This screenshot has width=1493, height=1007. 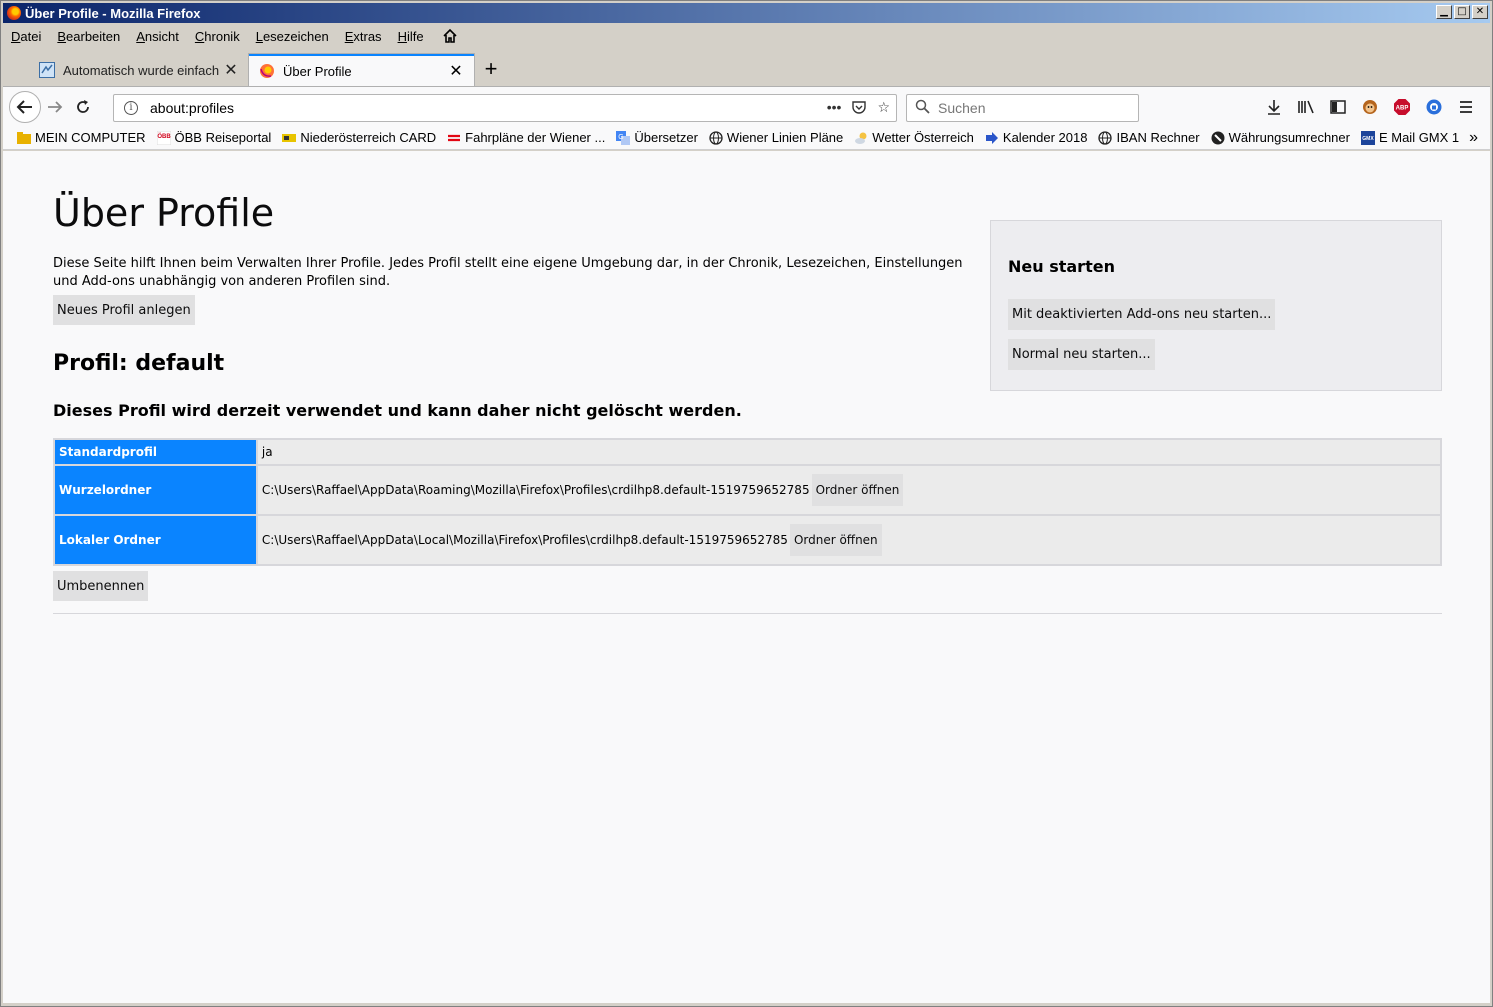 I want to click on page-favicon-icon, so click(x=47, y=70).